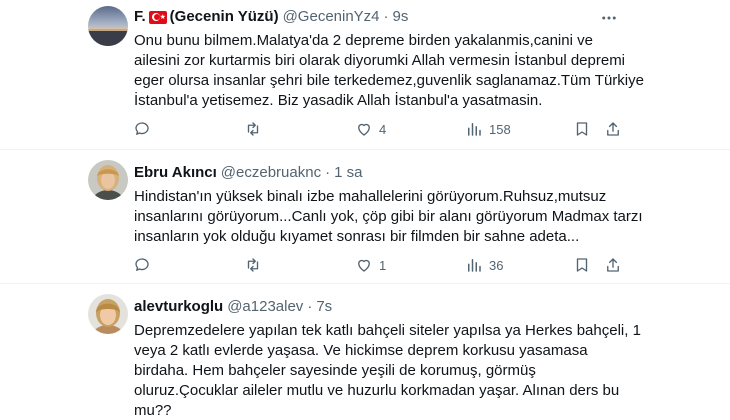 The width and height of the screenshot is (730, 420). What do you see at coordinates (401, 17) in the screenshot?
I see `timestamp: 9s` at bounding box center [401, 17].